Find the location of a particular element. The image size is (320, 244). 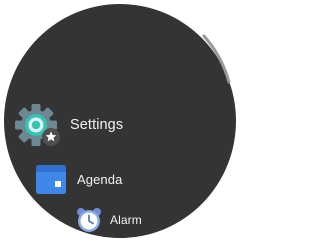

app-item-alarm: Alarm is located at coordinates (108, 220).